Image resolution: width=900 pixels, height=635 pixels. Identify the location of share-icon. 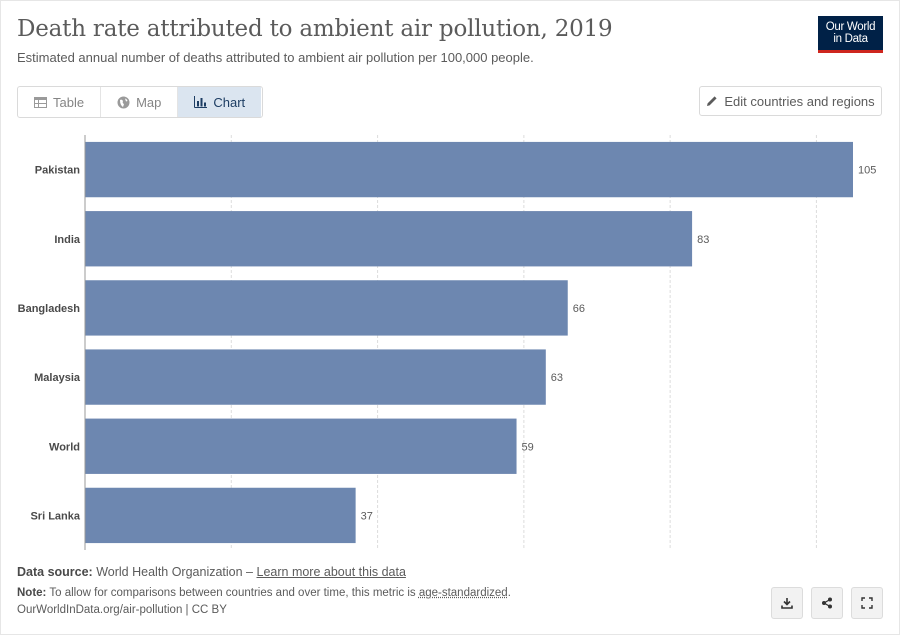
(827, 603).